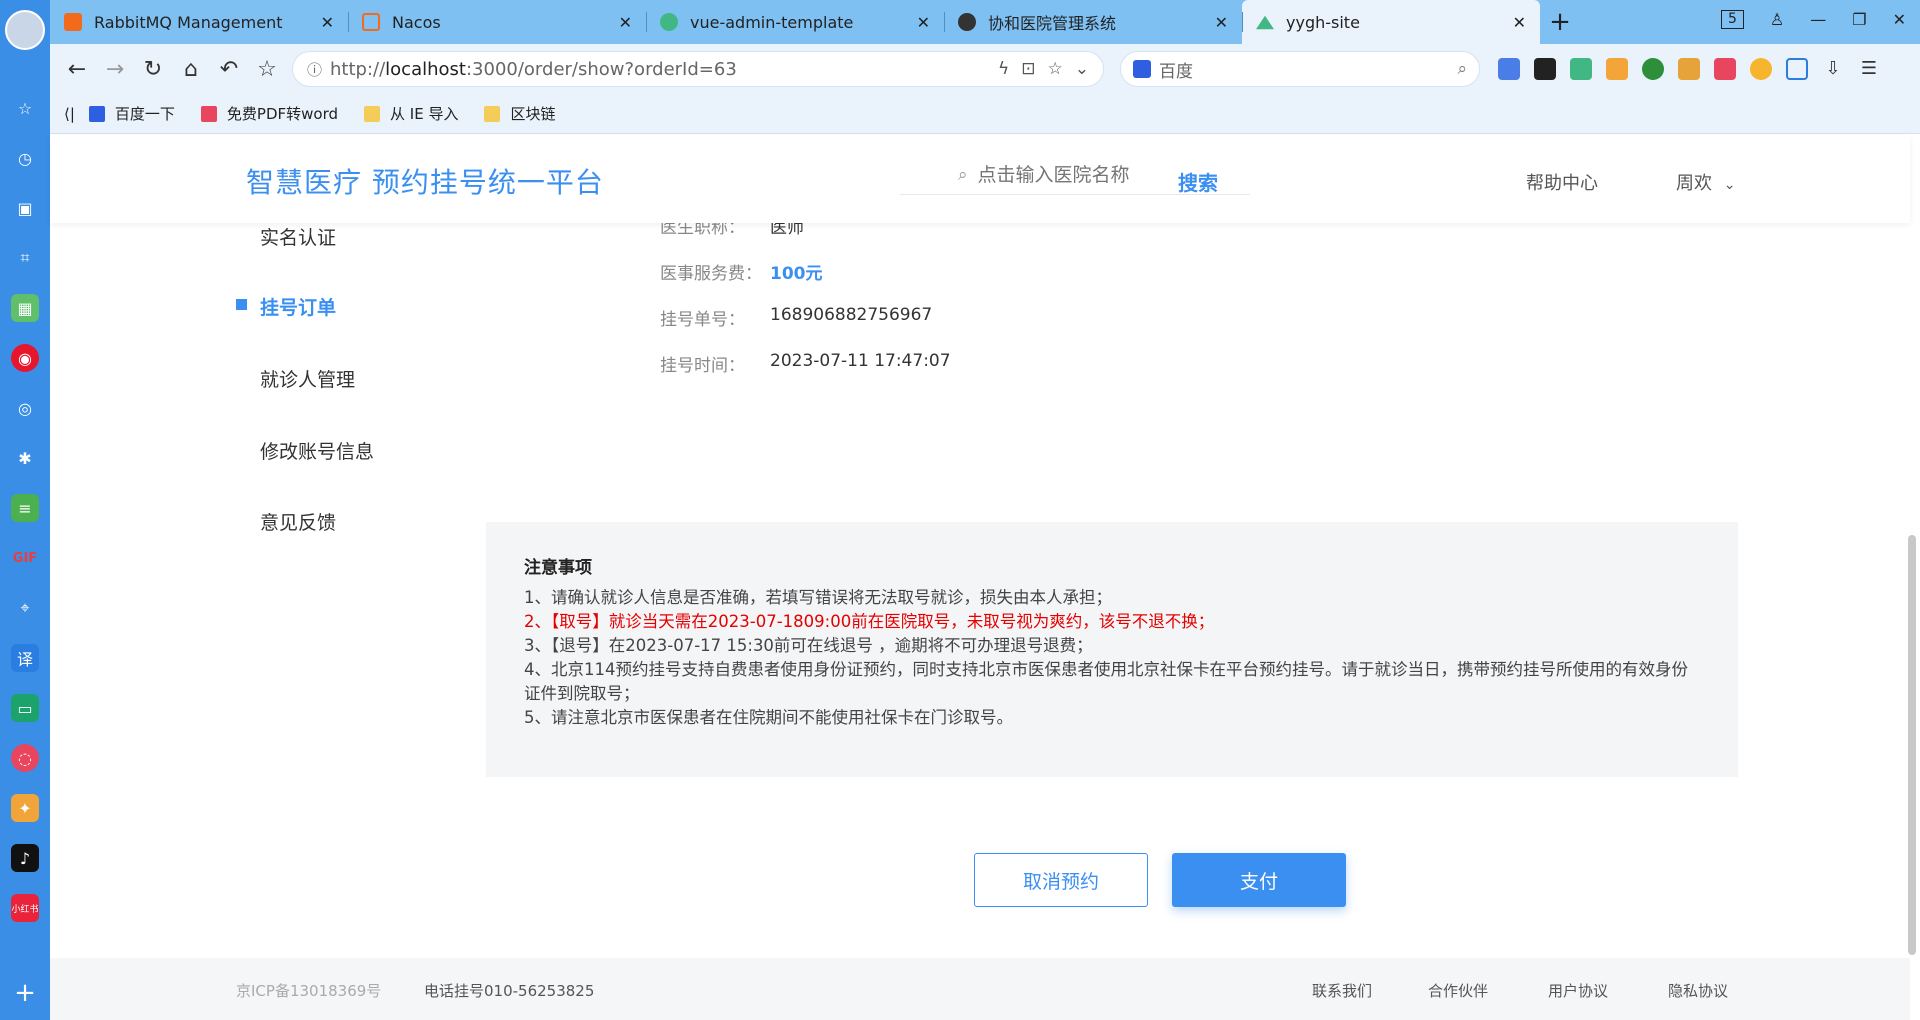  What do you see at coordinates (1028, 69) in the screenshot?
I see `screenshot-icon: ⊡` at bounding box center [1028, 69].